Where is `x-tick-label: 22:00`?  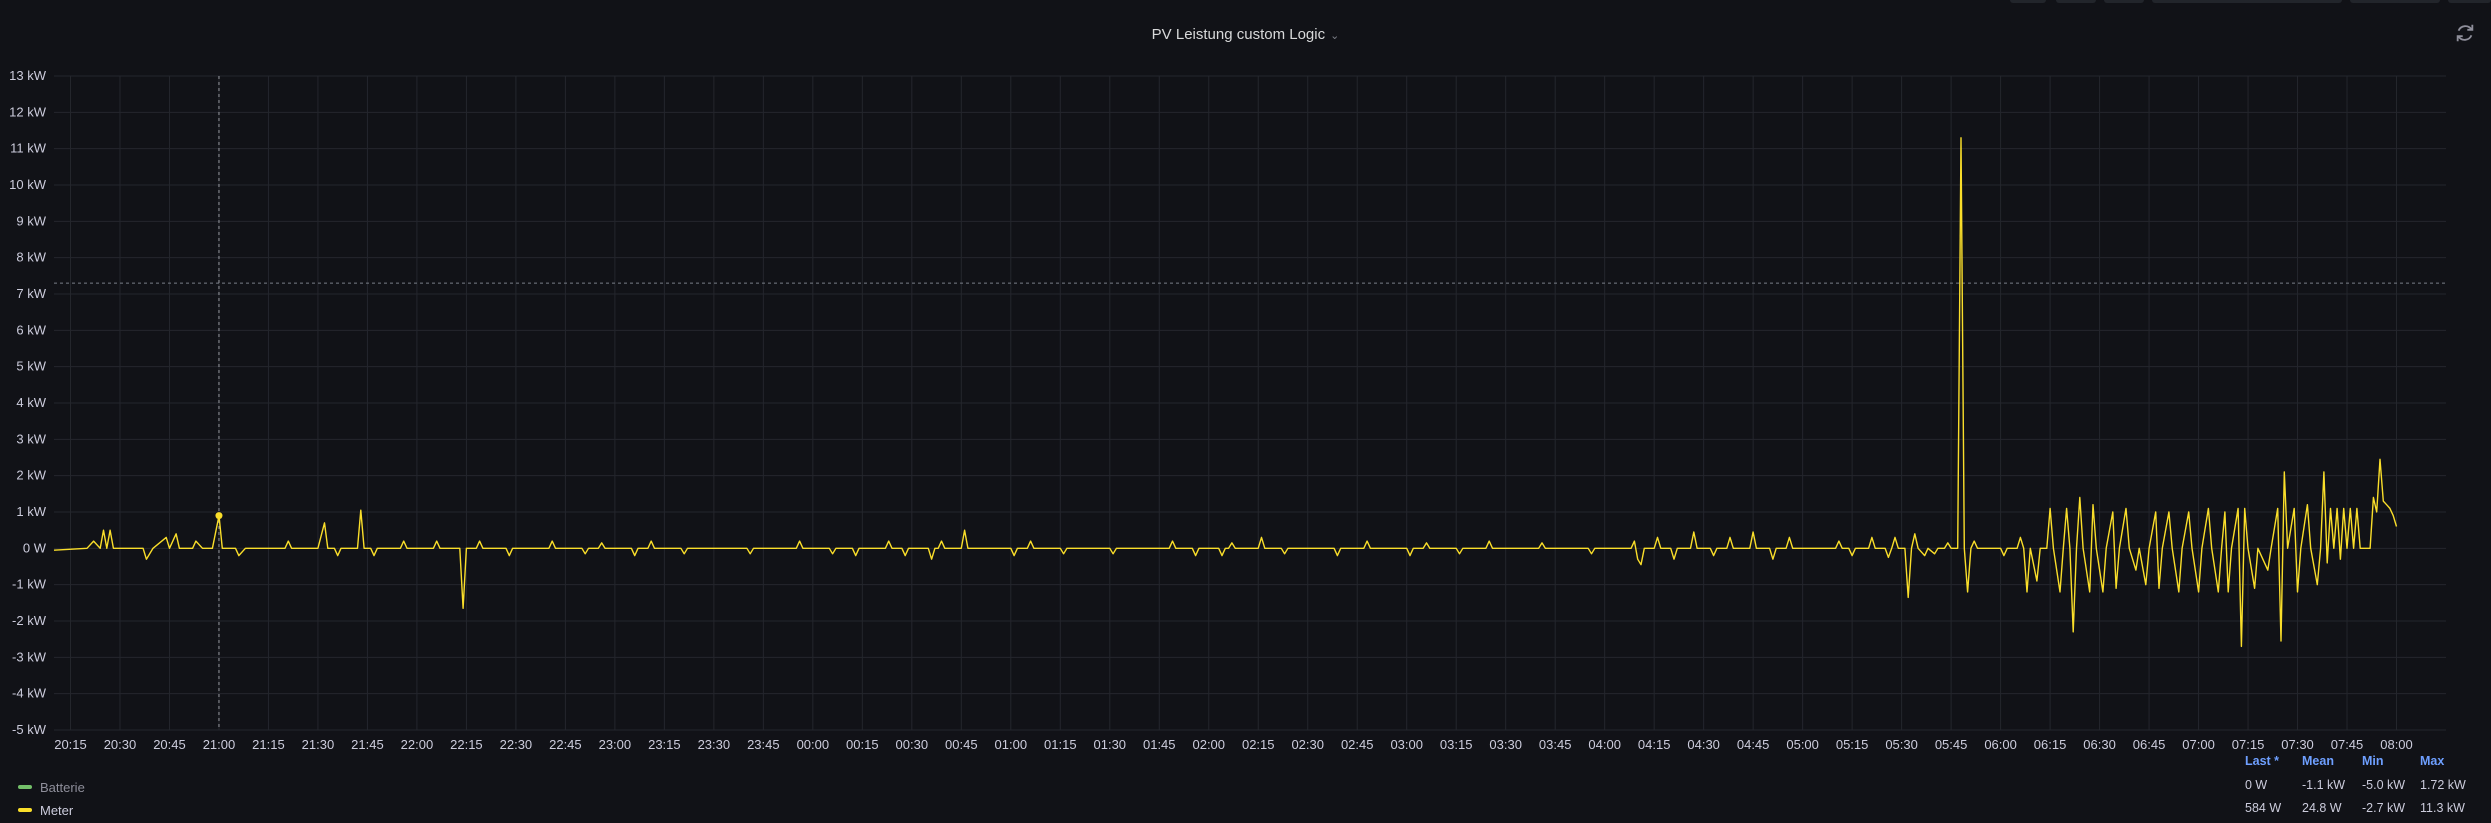
x-tick-label: 22:00 is located at coordinates (417, 744).